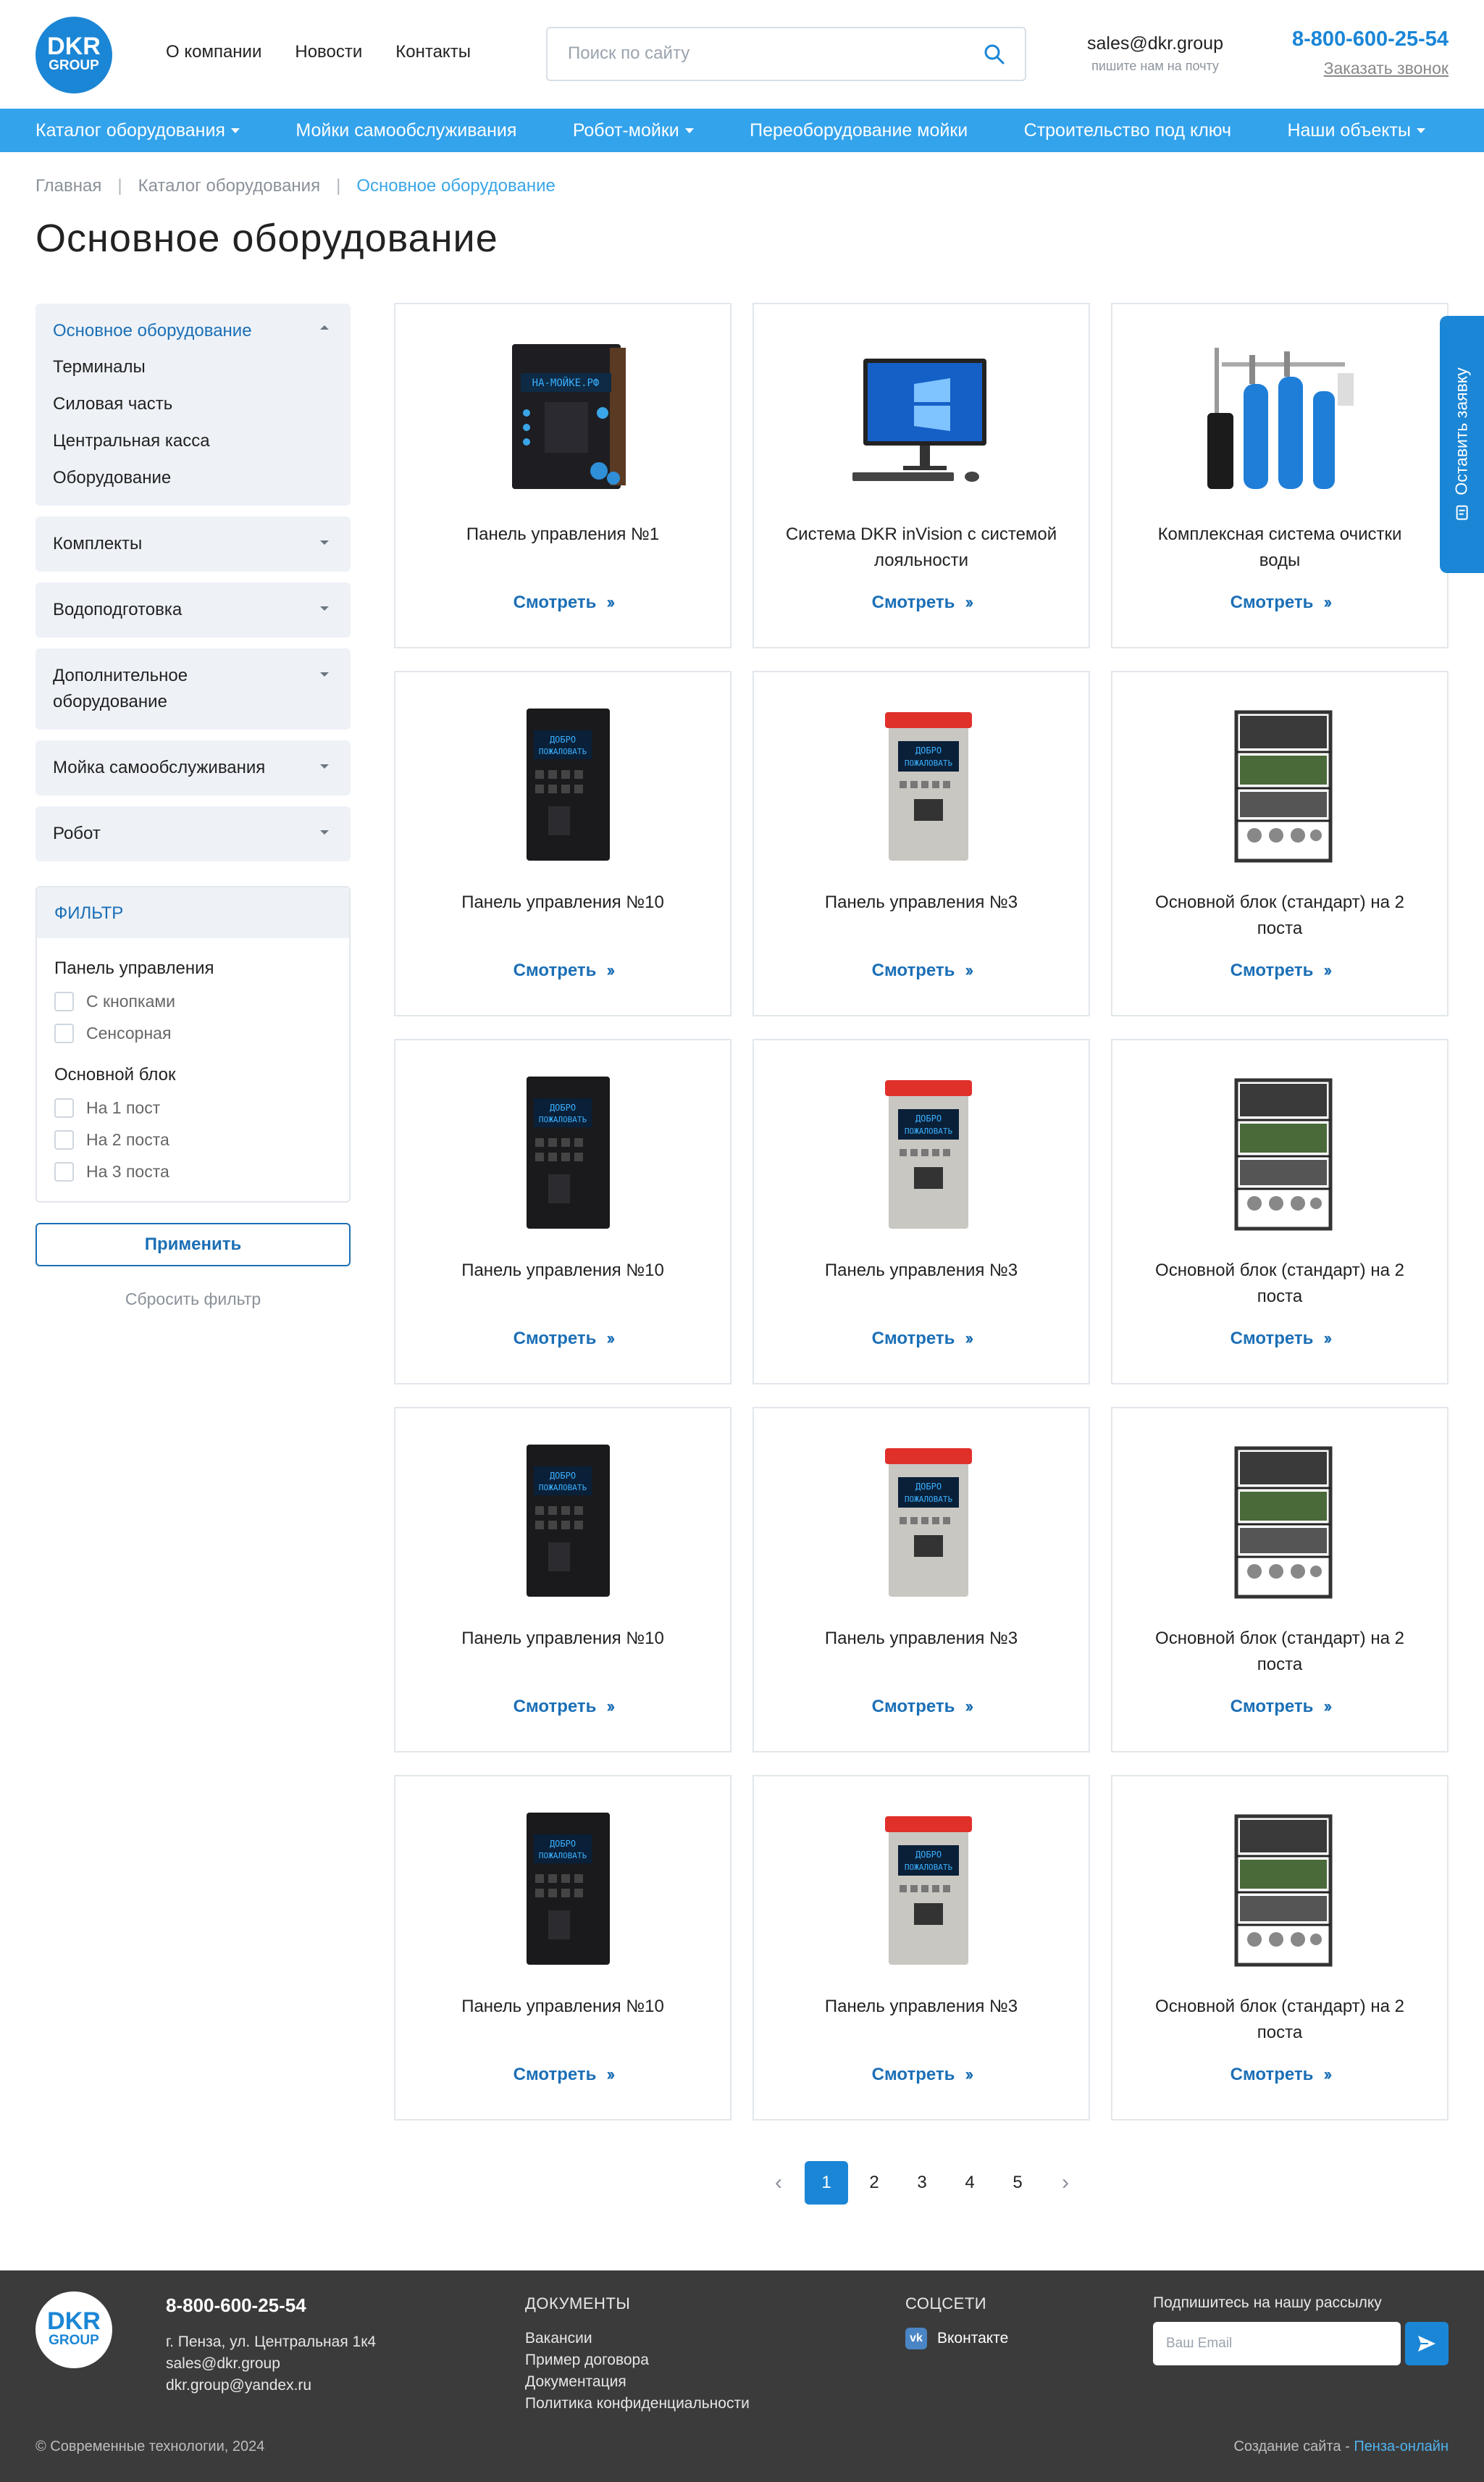  I want to click on apply-filter-button: Применить, so click(193, 1244).